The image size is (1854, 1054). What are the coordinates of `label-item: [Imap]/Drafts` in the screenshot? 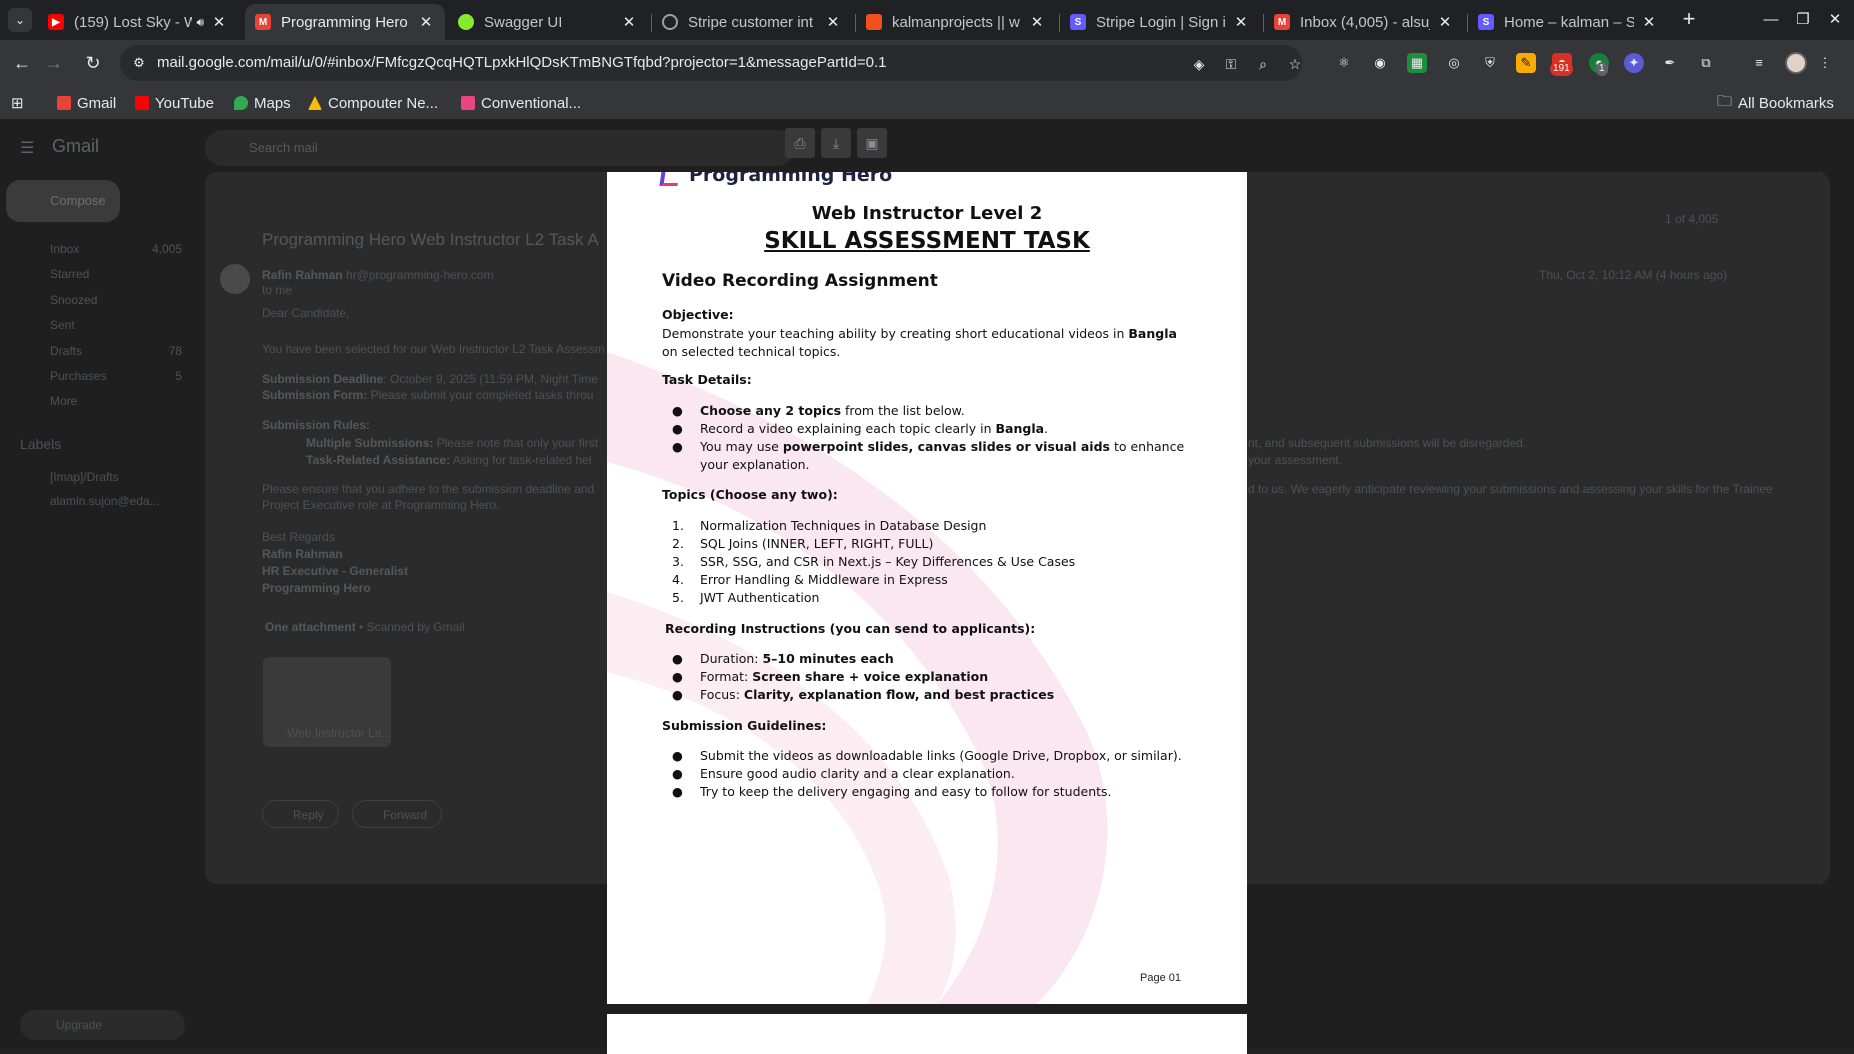 It's located at (102, 480).